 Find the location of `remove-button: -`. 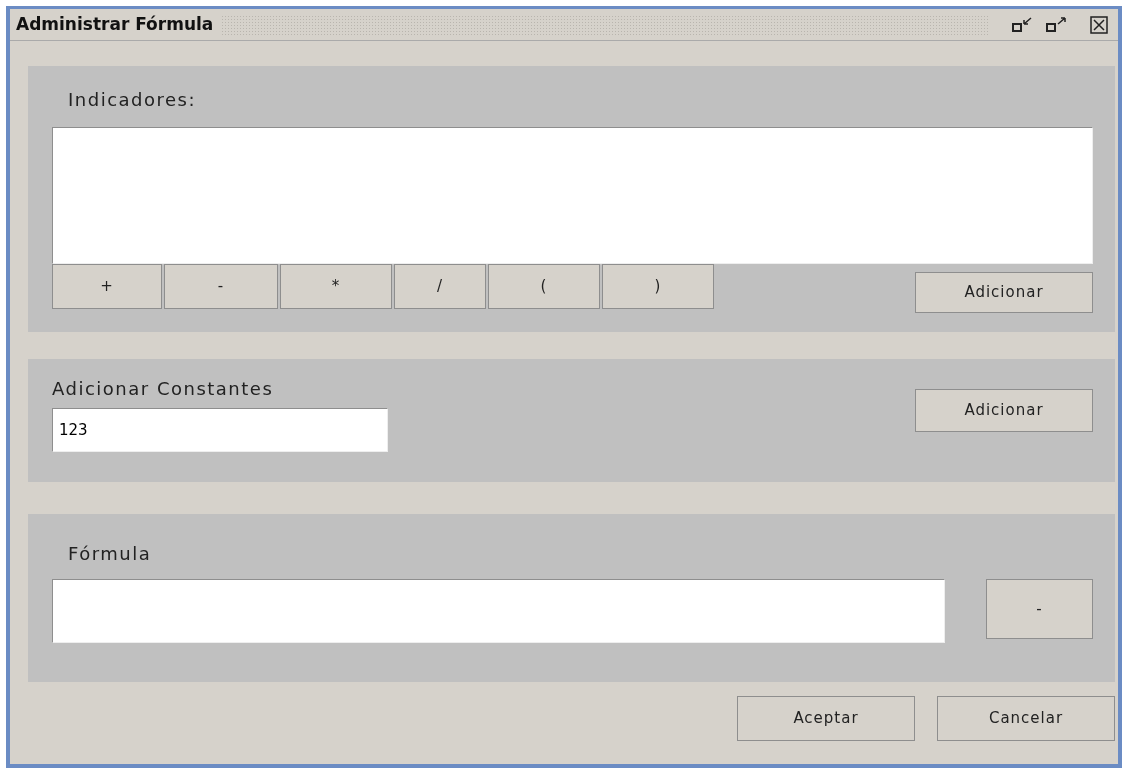

remove-button: - is located at coordinates (1039, 609).